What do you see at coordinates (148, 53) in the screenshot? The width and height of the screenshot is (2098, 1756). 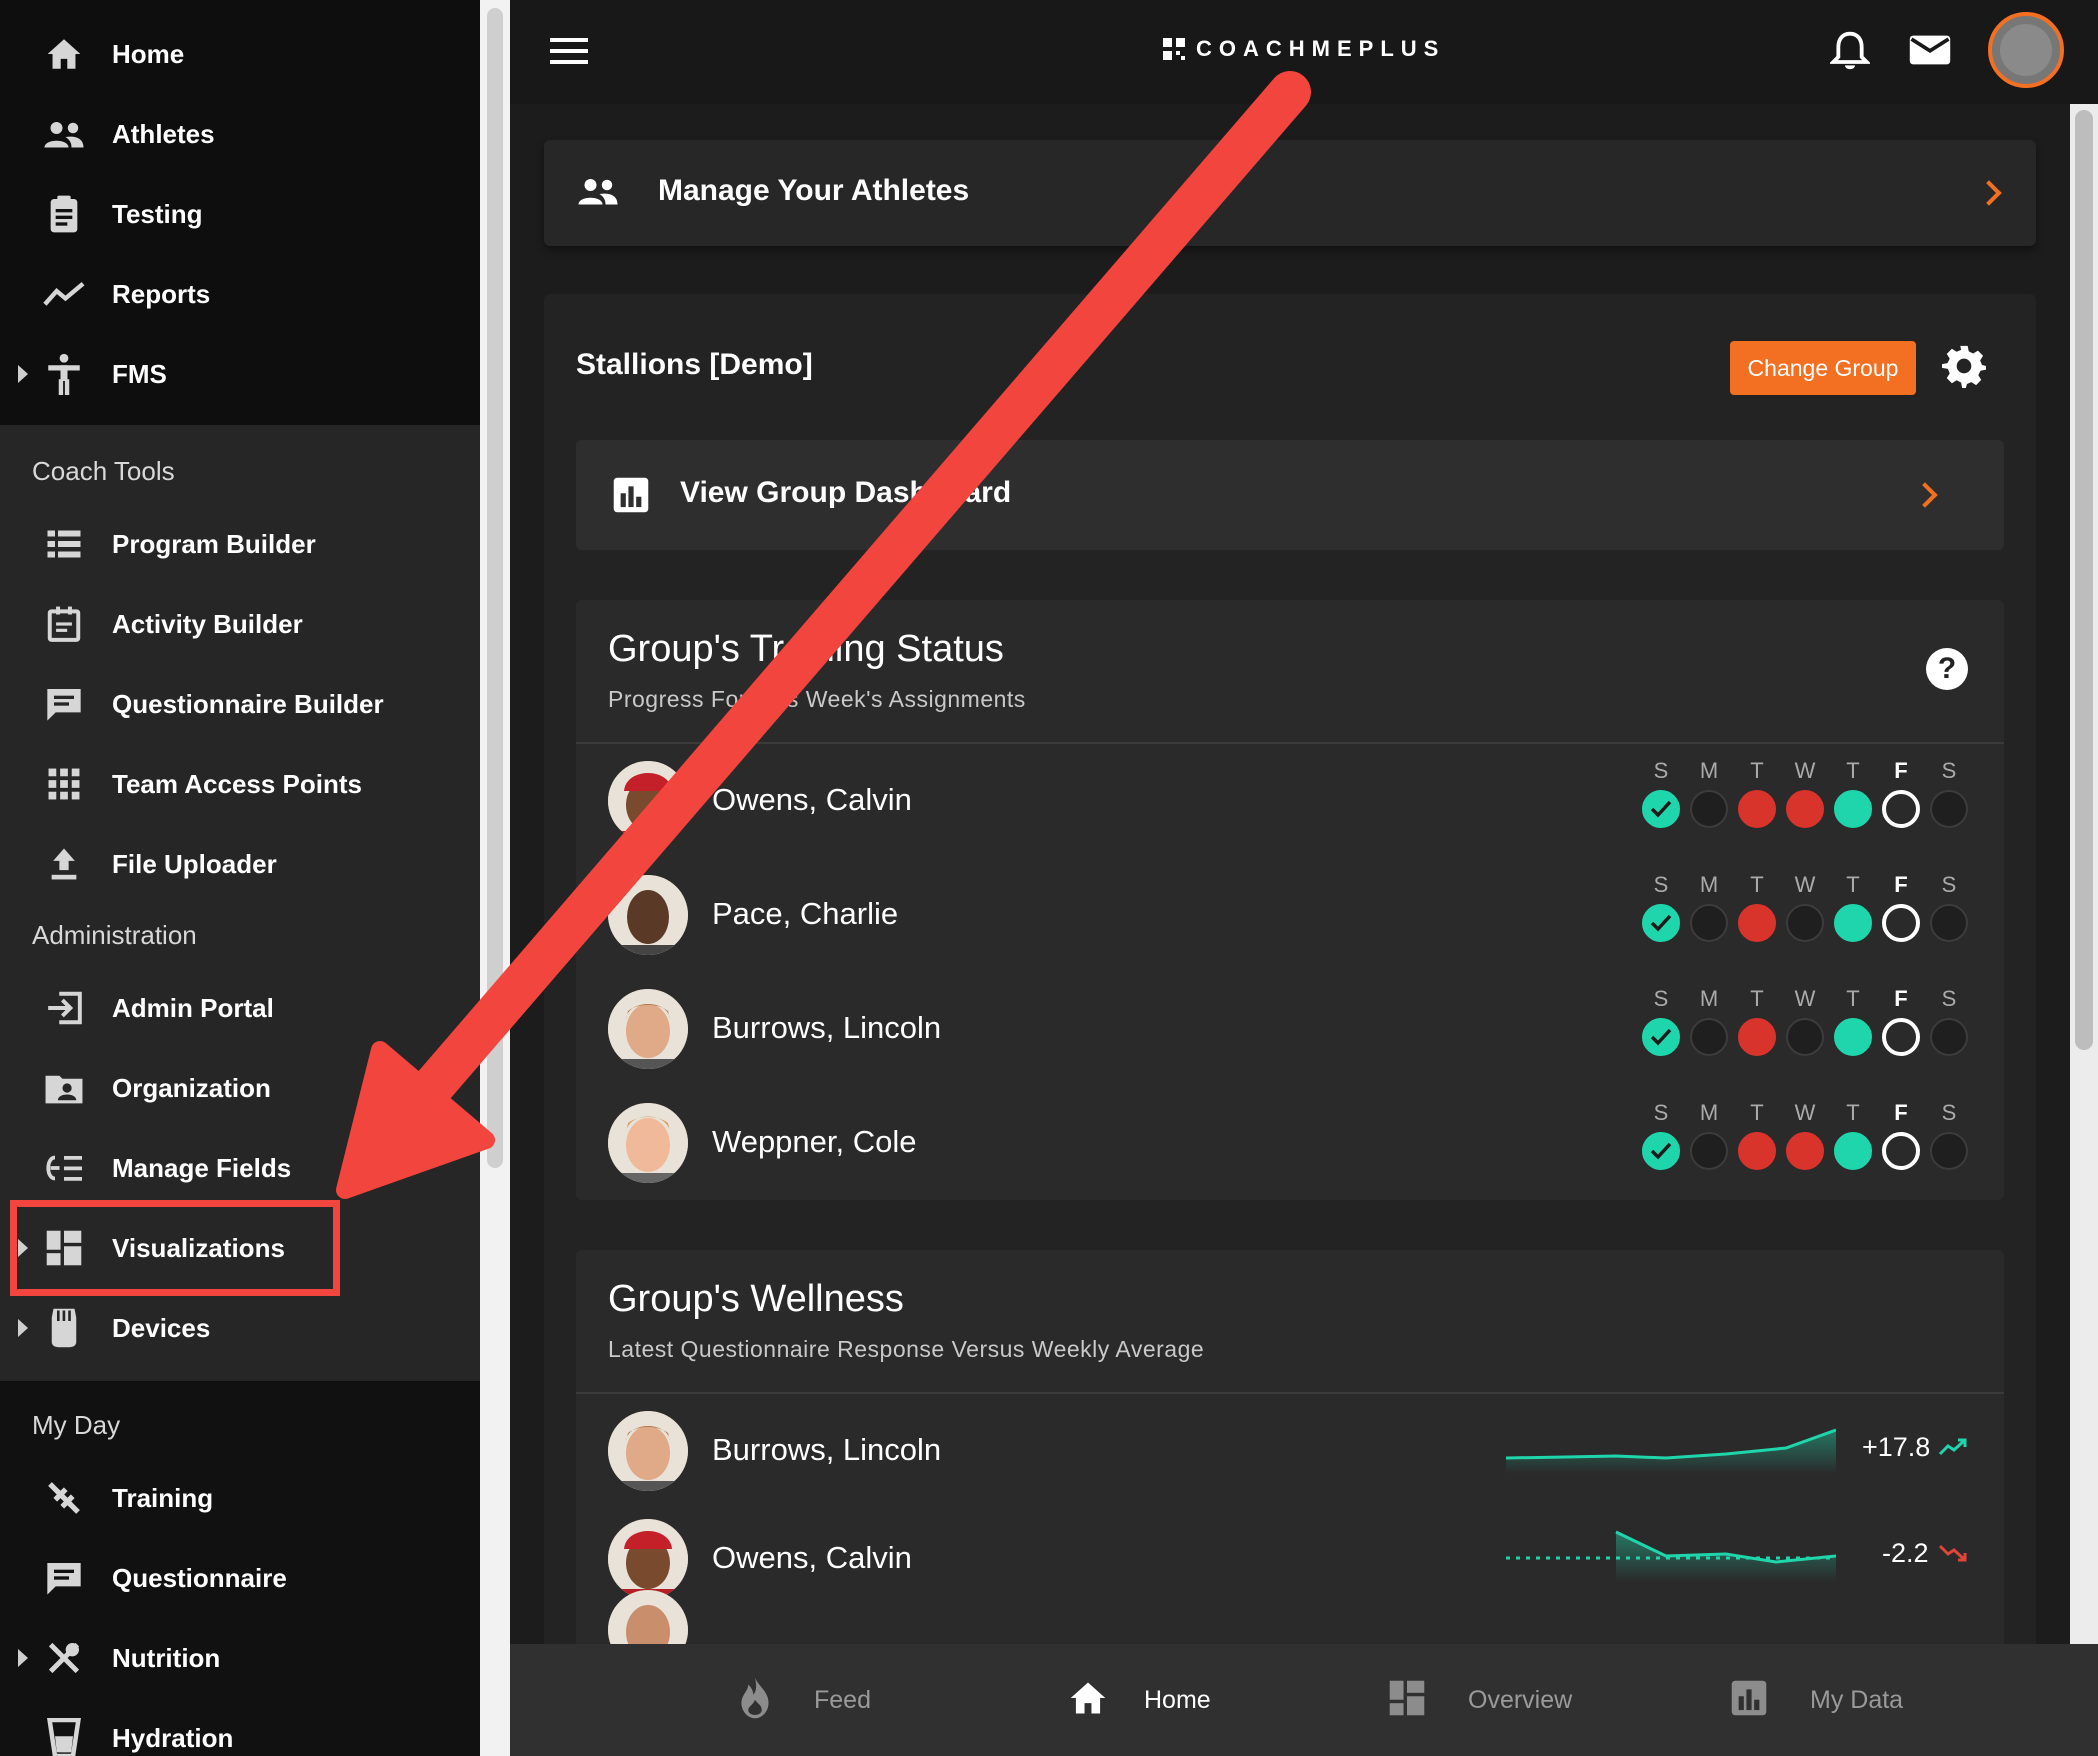 I see `sidebar-item-label: Home` at bounding box center [148, 53].